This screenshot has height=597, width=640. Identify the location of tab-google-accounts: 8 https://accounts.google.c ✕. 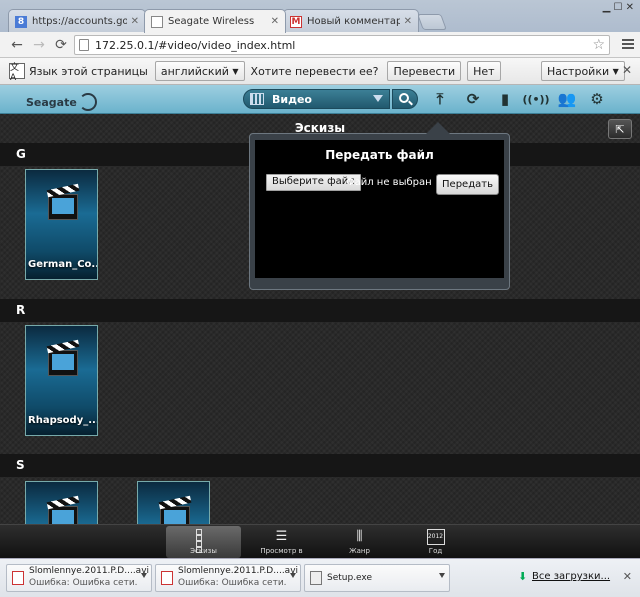
(77, 21).